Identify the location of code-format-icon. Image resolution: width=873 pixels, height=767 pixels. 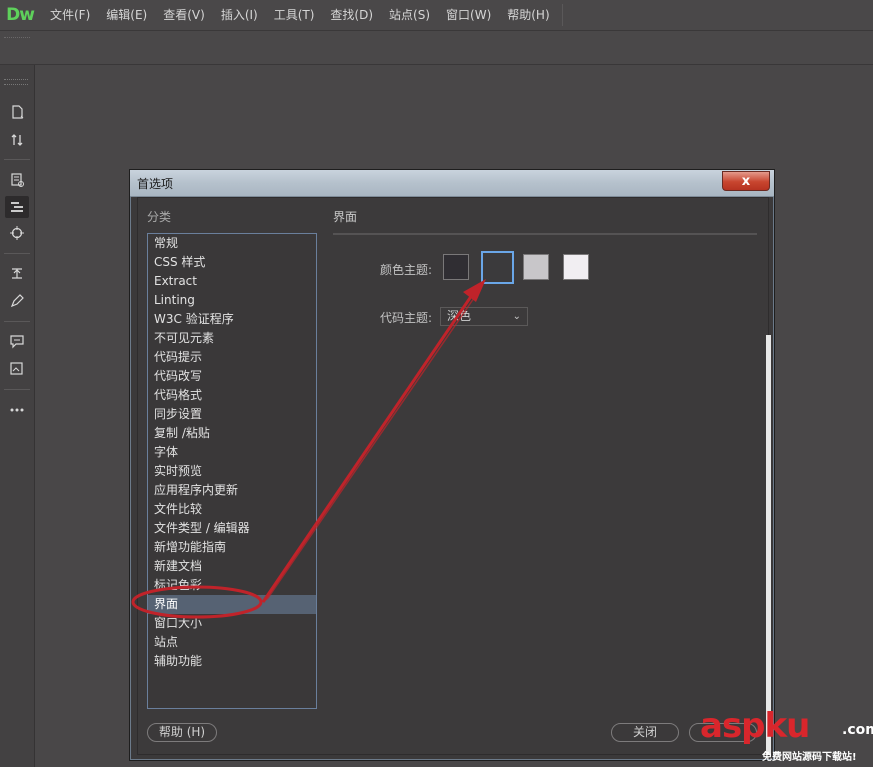
(17, 207).